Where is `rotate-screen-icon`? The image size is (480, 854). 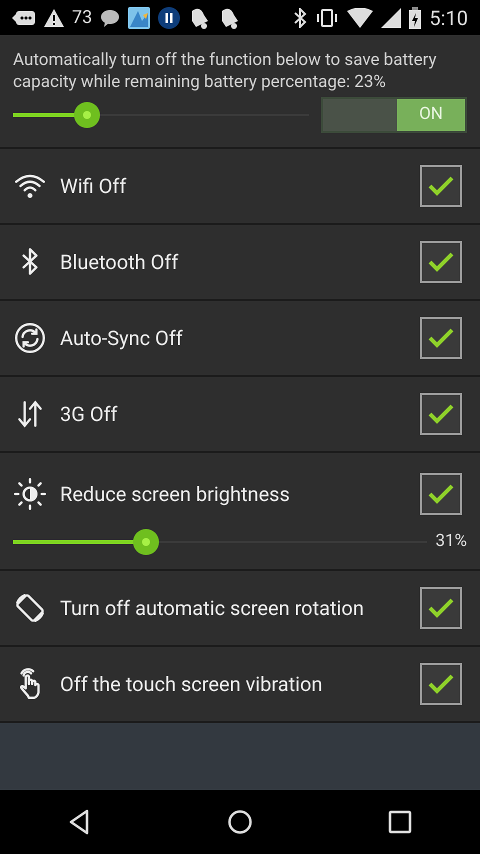 rotate-screen-icon is located at coordinates (30, 608).